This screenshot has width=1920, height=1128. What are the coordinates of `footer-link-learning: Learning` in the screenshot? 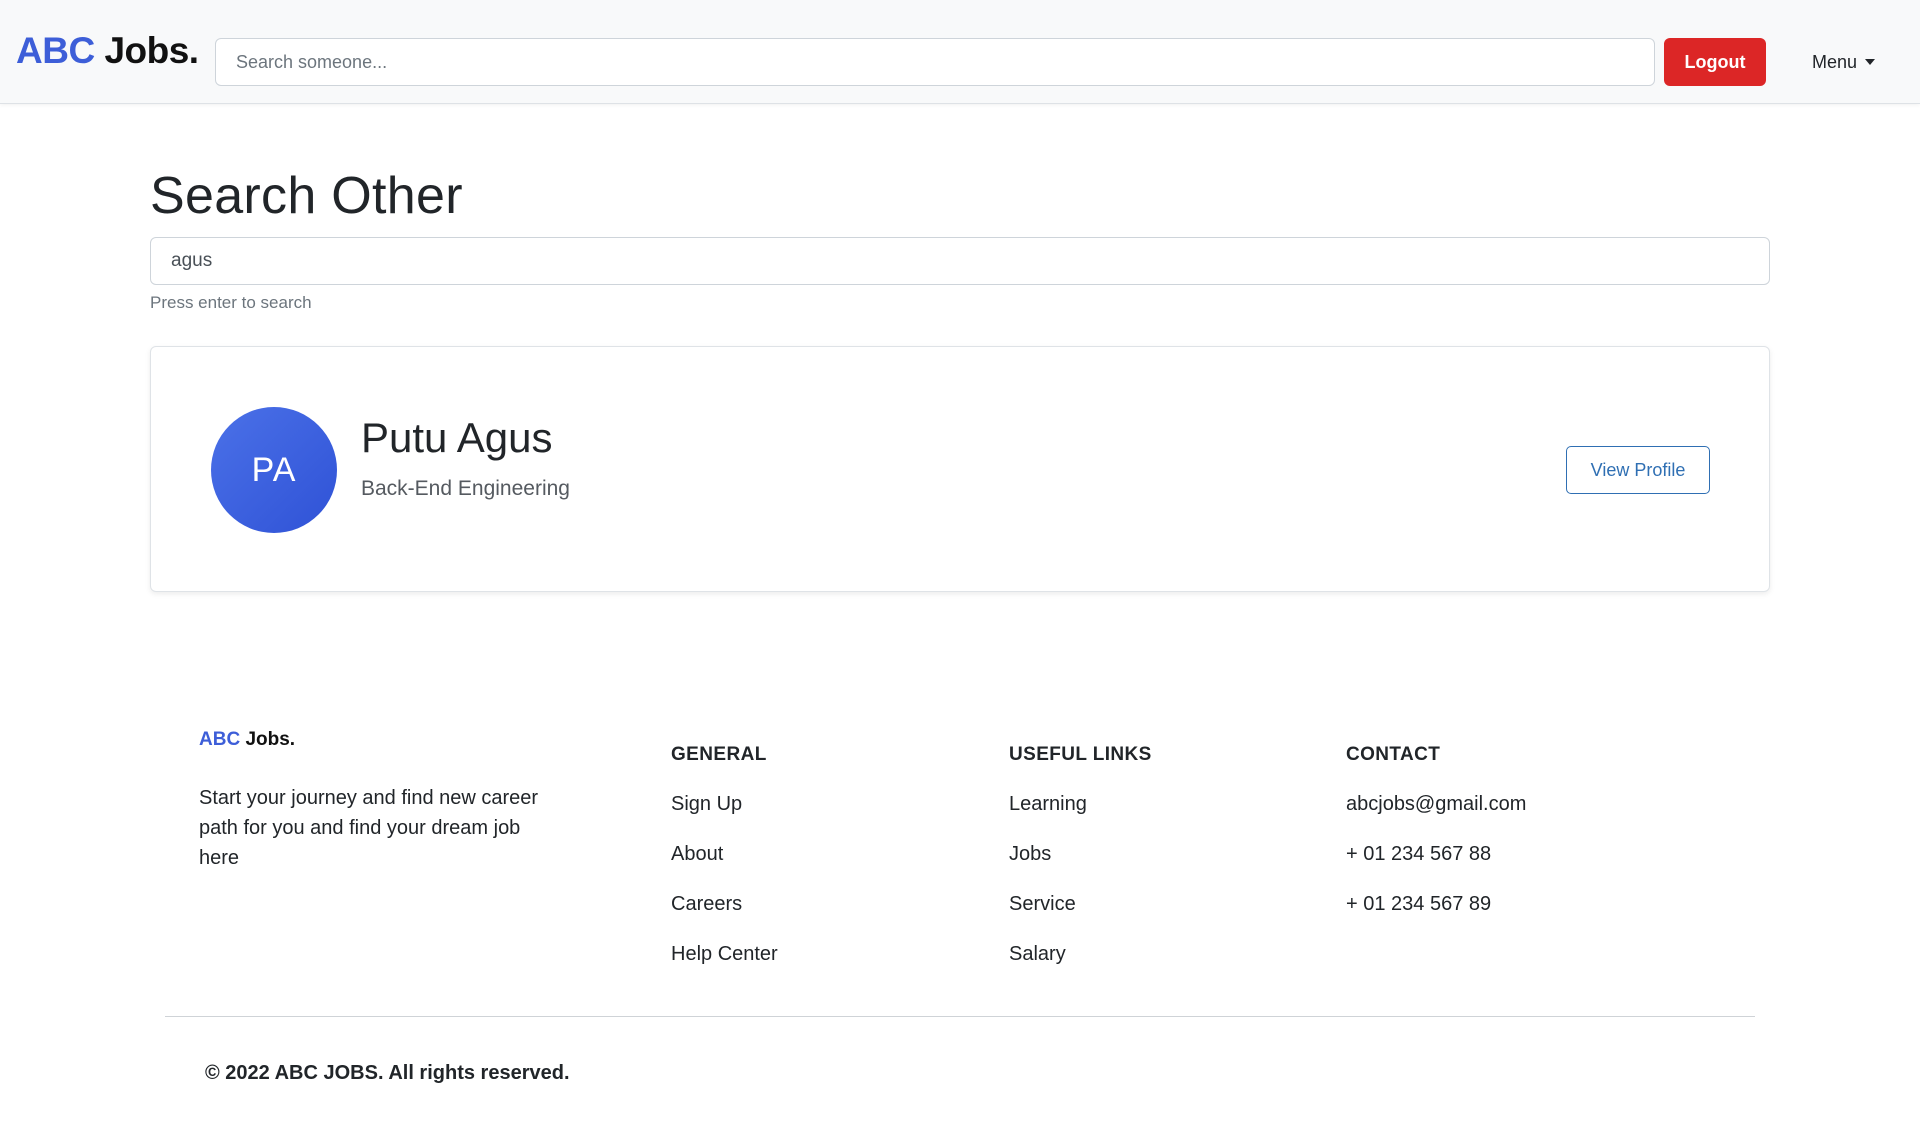 It's located at (1080, 804).